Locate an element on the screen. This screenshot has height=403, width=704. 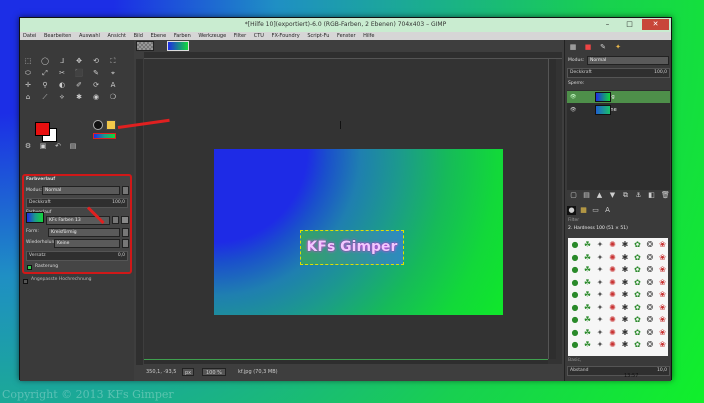
gradient-preview is located at coordinates (104, 136).